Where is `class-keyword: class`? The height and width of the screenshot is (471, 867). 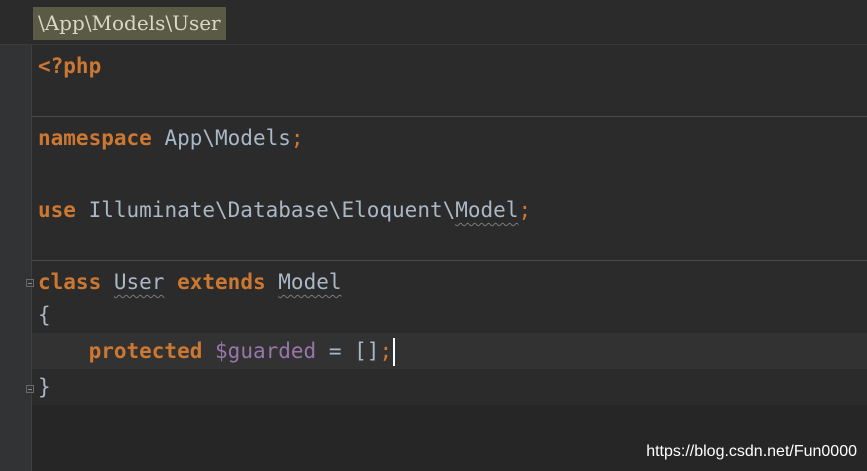
class-keyword: class is located at coordinates (70, 282).